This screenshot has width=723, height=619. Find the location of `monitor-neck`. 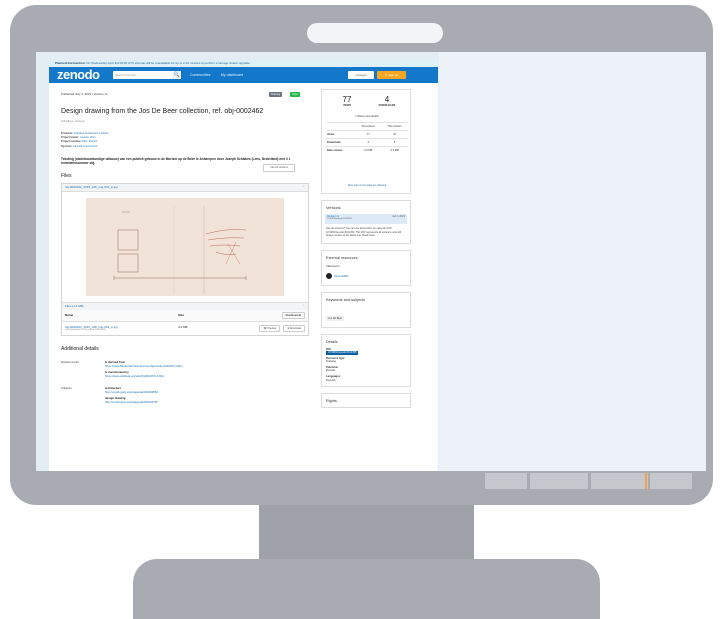

monitor-neck is located at coordinates (366, 532).